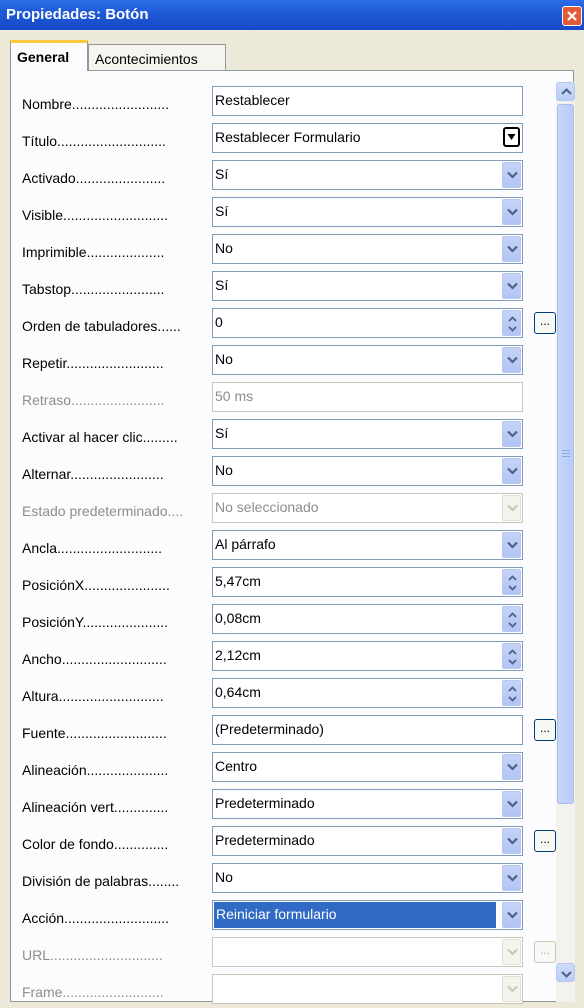  I want to click on nombre-value: Restablecer, so click(252, 100).